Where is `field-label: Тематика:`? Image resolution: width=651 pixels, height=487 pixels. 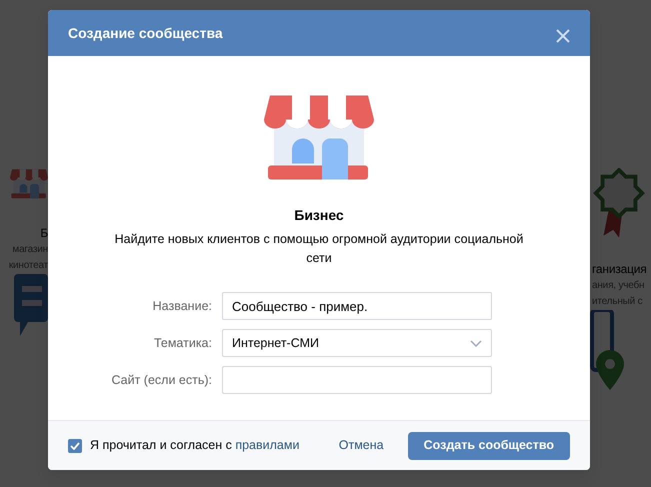
field-label: Тематика: is located at coordinates (182, 343).